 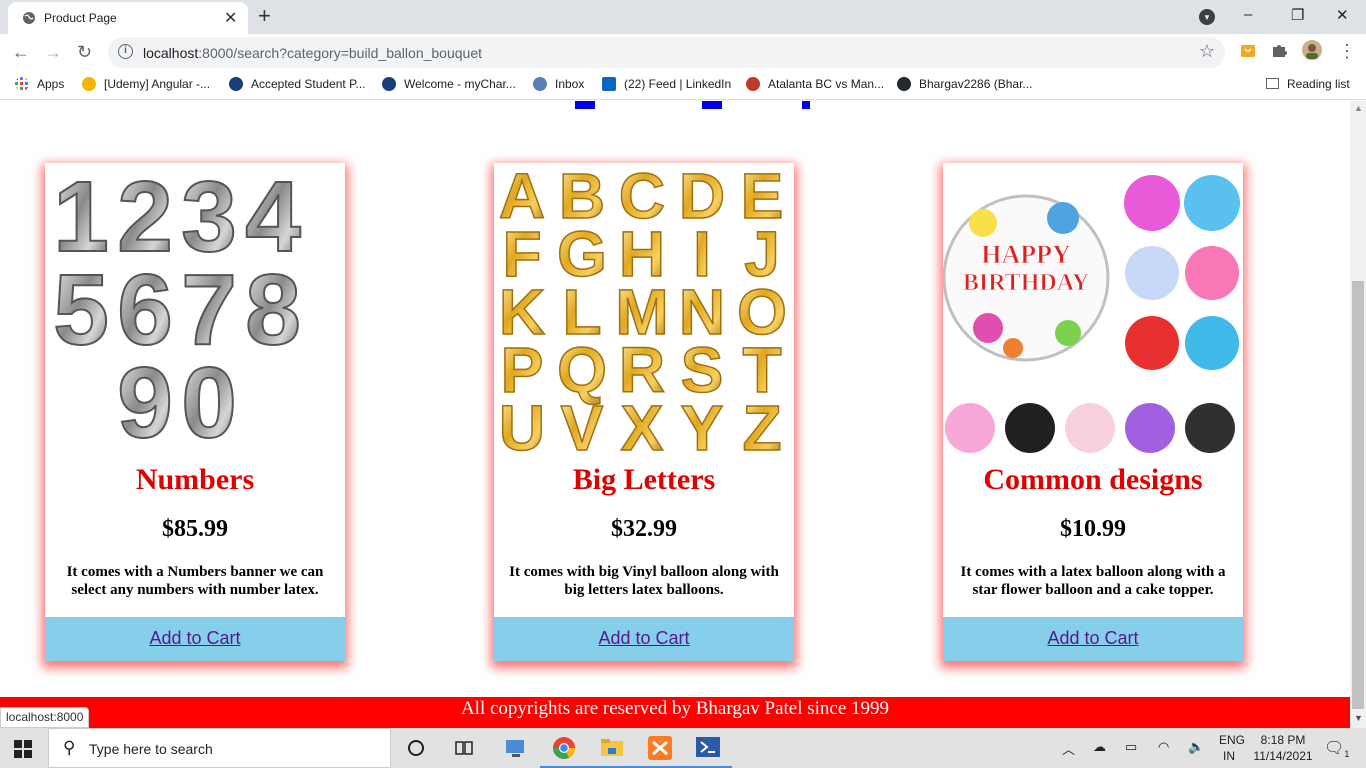 I want to click on bookmark-linkedin: (22) Feed | LinkedIn, so click(x=666, y=84).